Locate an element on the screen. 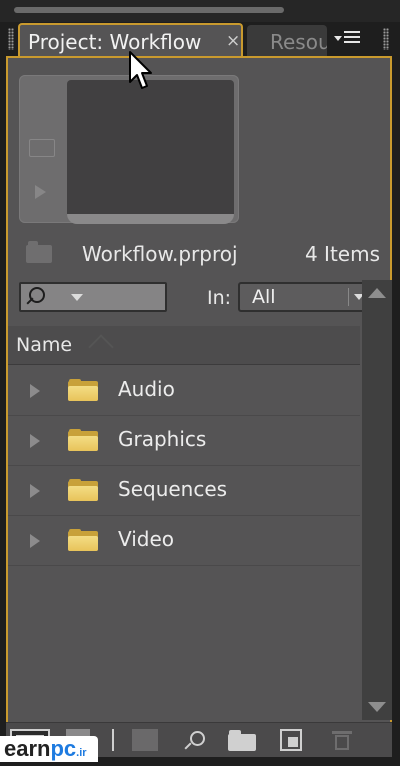  list-item: Video is located at coordinates (184, 540).